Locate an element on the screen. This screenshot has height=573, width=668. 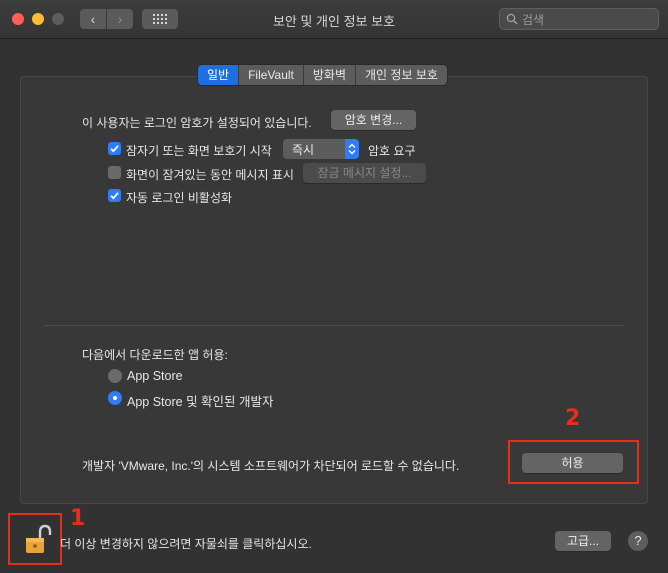
show-message-checkbox is located at coordinates (114, 172).